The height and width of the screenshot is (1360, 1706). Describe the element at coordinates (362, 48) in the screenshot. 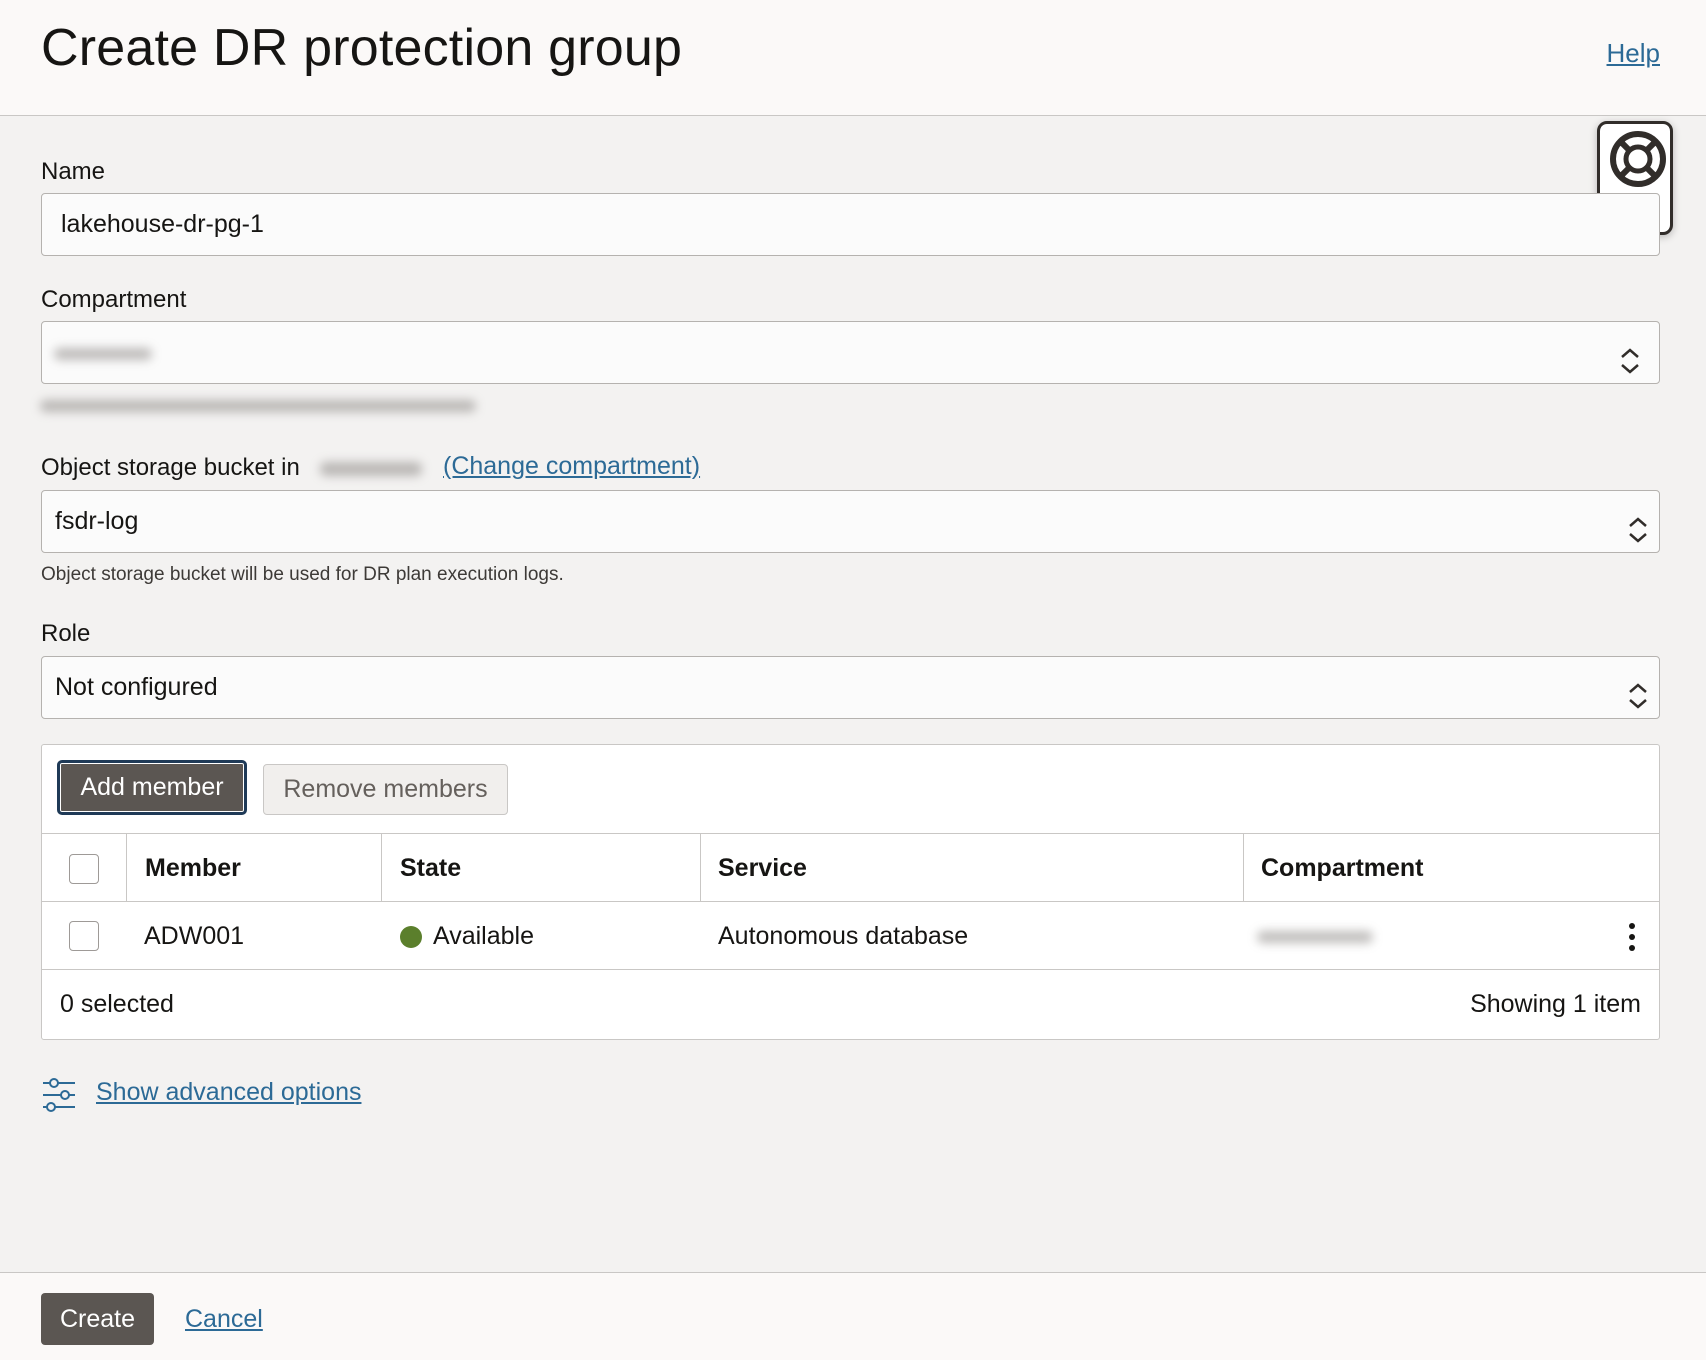

I see `page-title: Create DR protection group` at that location.